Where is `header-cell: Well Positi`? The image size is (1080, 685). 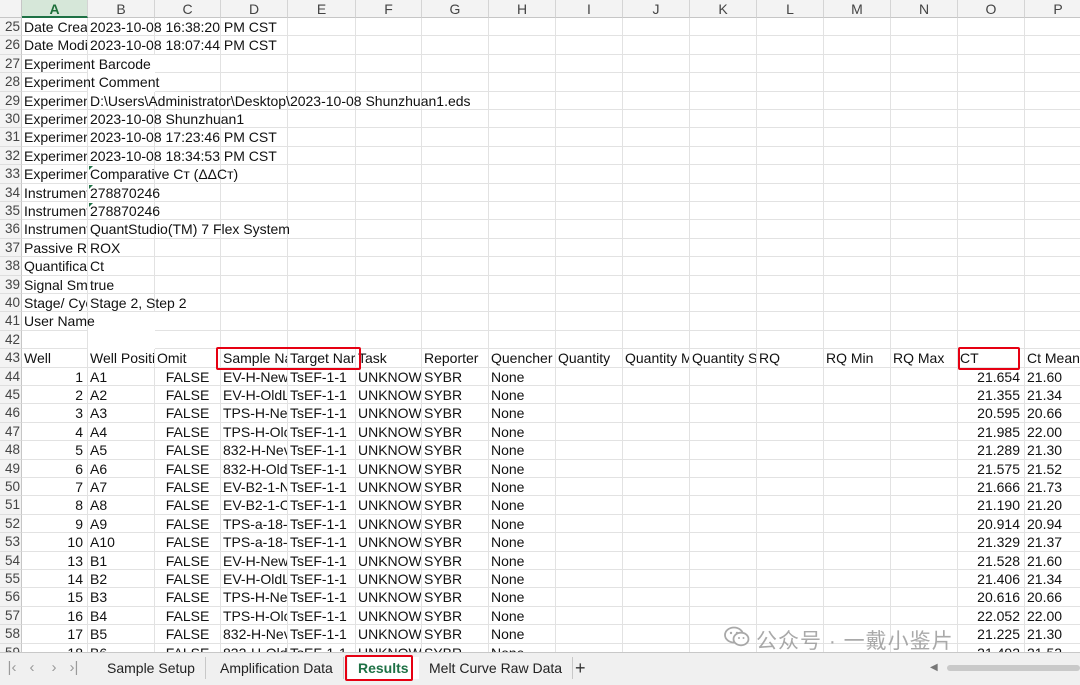 header-cell: Well Positi is located at coordinates (121, 358).